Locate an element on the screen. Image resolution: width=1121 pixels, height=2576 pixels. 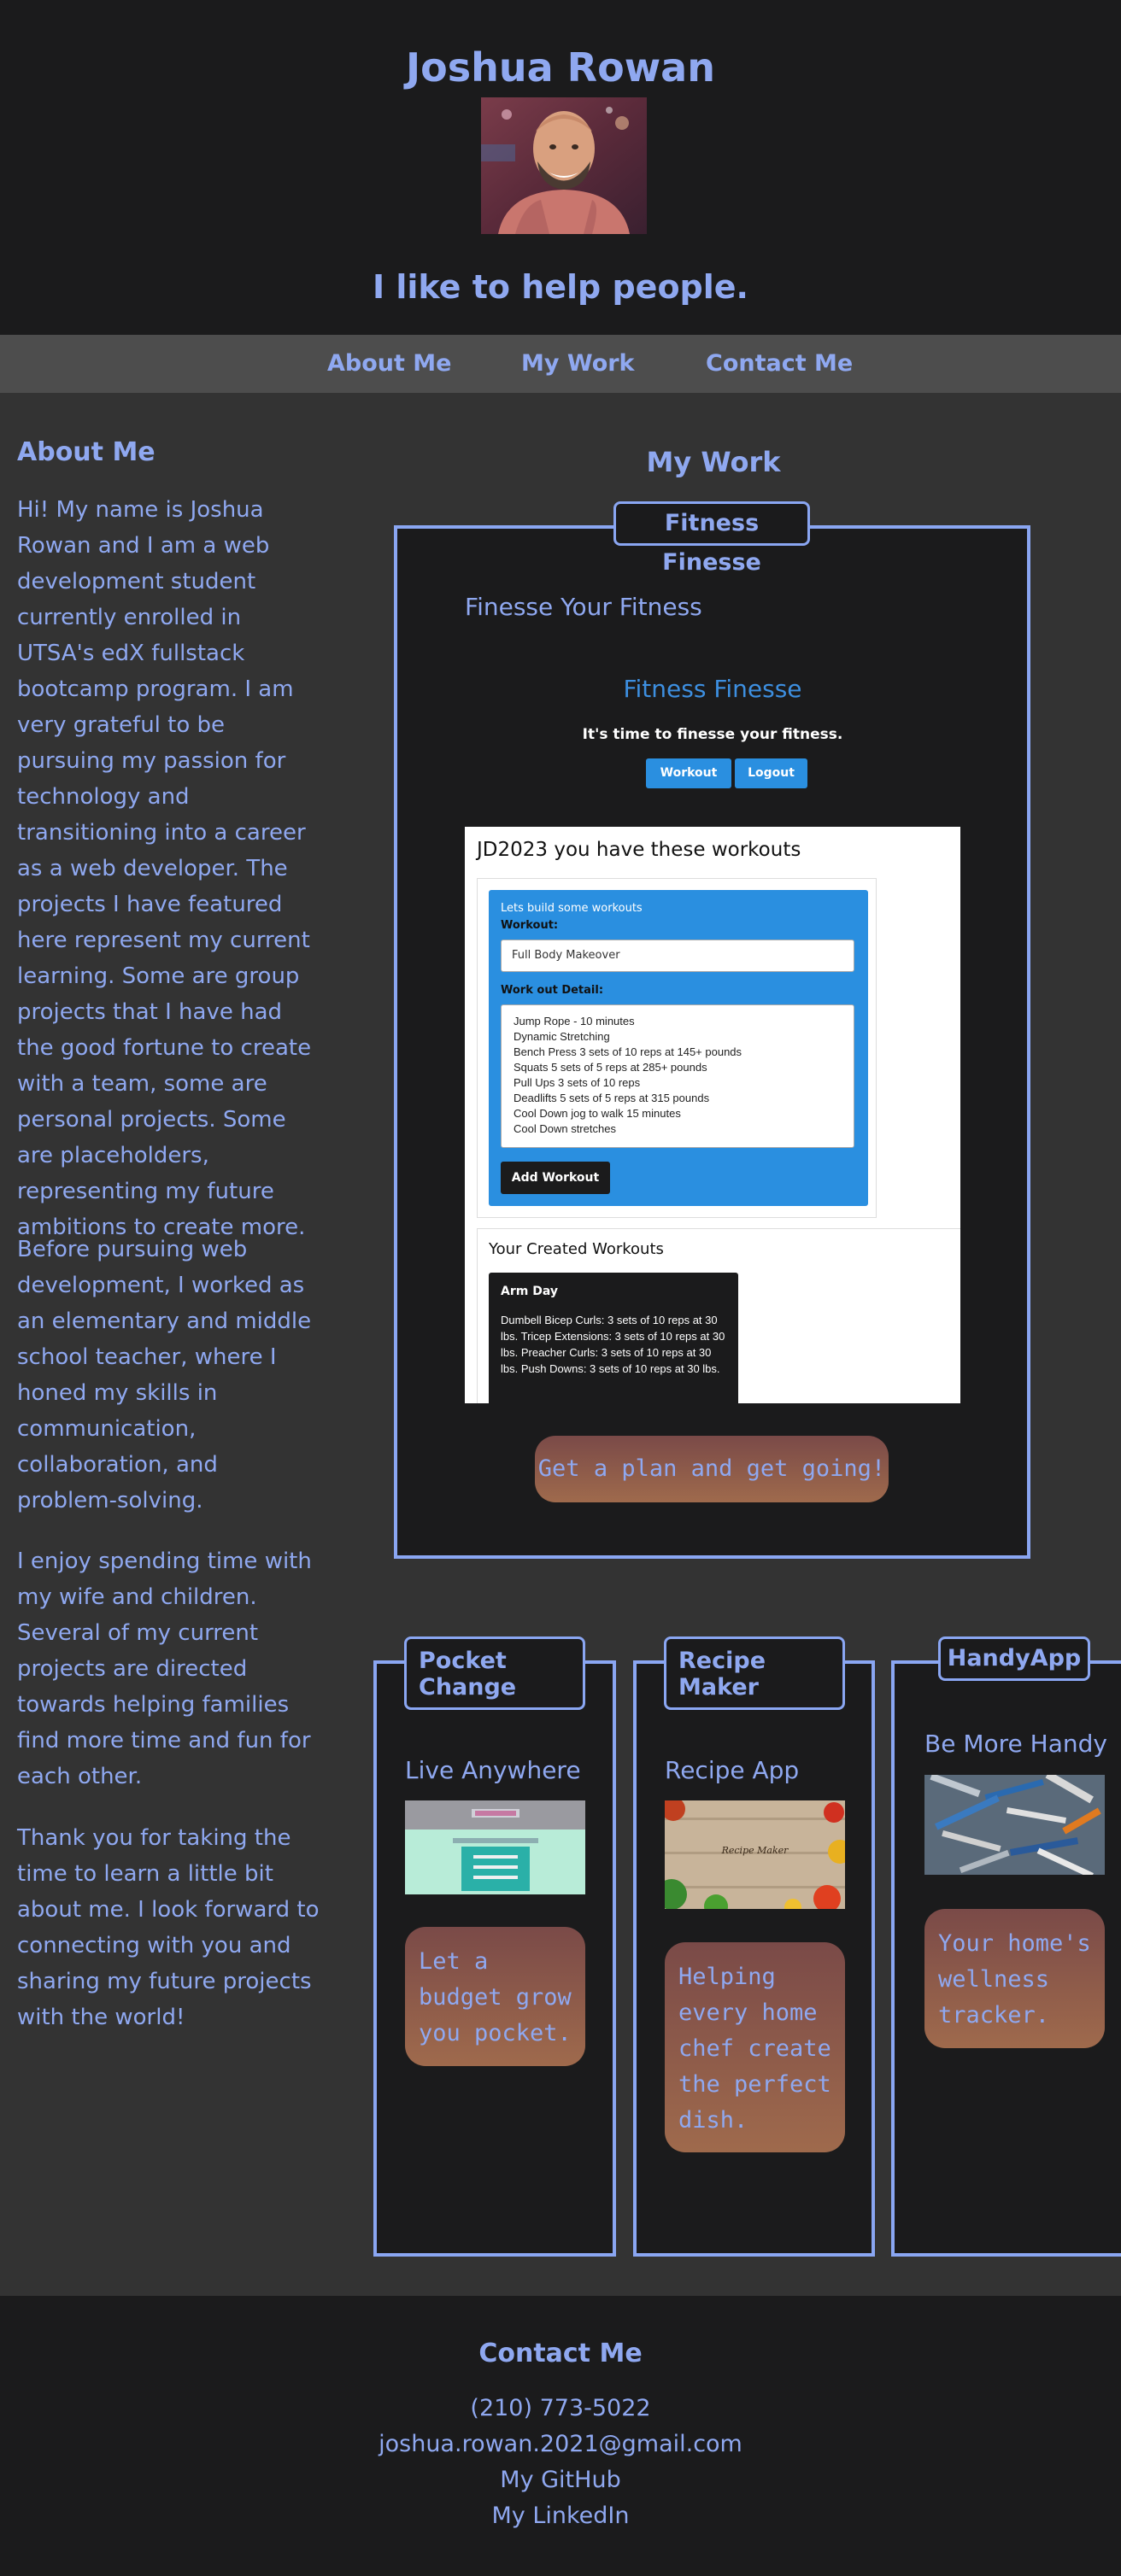
image-caption: Recipe Maker is located at coordinates (755, 1850).